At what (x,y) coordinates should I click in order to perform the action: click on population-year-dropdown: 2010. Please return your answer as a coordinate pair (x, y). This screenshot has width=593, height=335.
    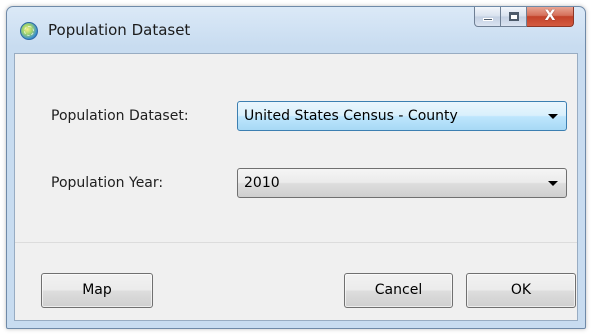
    Looking at the image, I should click on (402, 183).